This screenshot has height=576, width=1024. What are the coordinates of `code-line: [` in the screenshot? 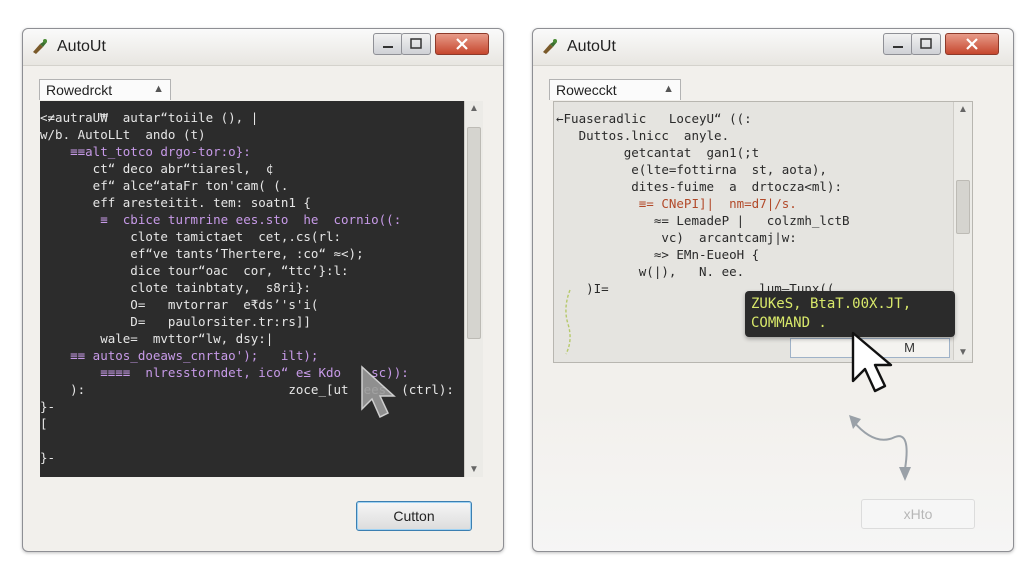 It's located at (44, 423).